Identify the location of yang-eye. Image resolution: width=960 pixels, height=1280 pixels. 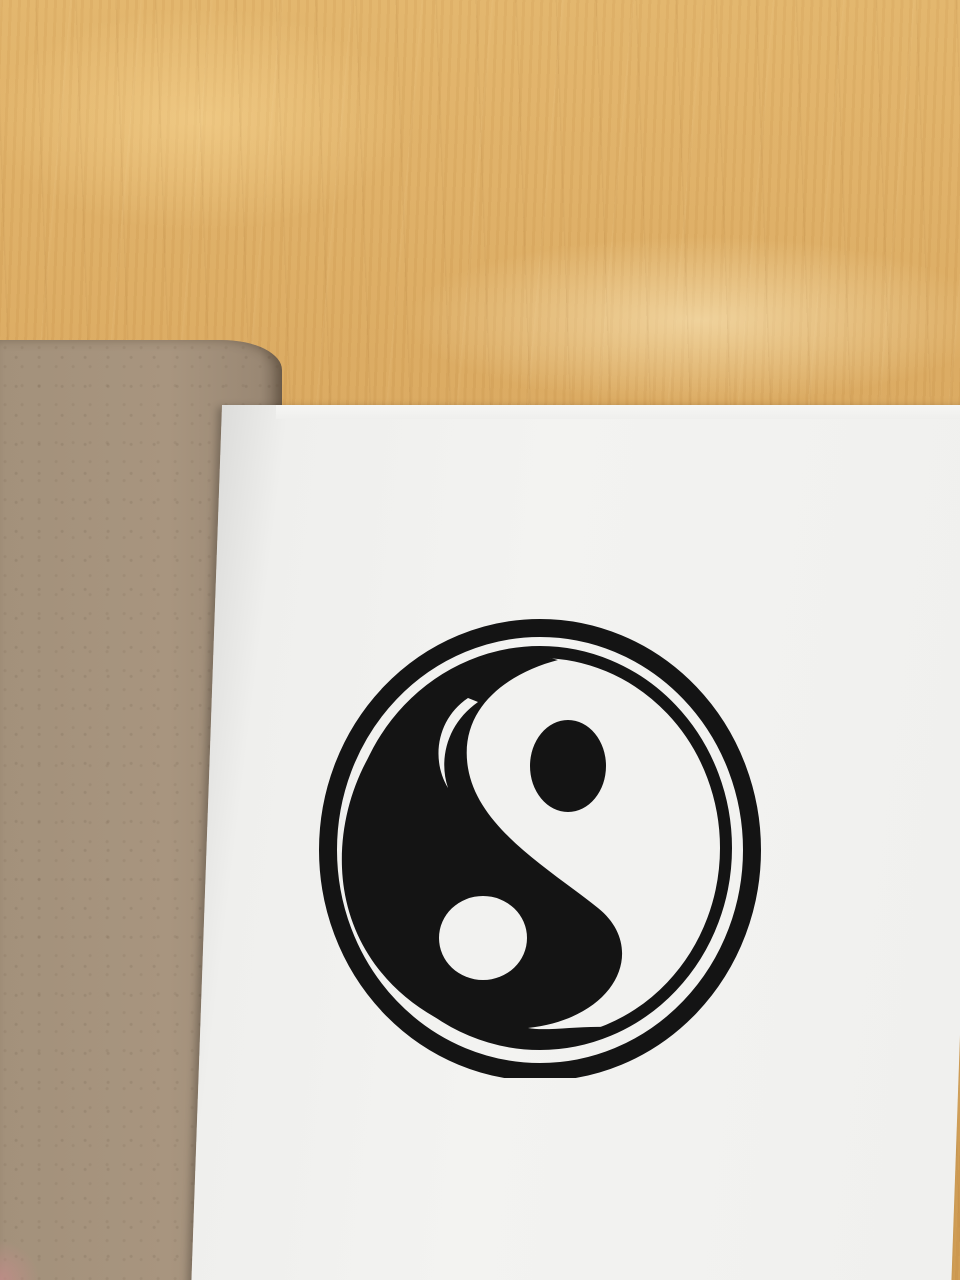
(568, 766).